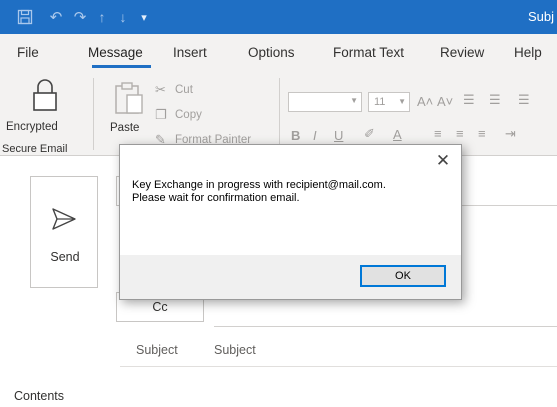 This screenshot has width=557, height=407. I want to click on grow-font-icon: A˄, so click(425, 101).